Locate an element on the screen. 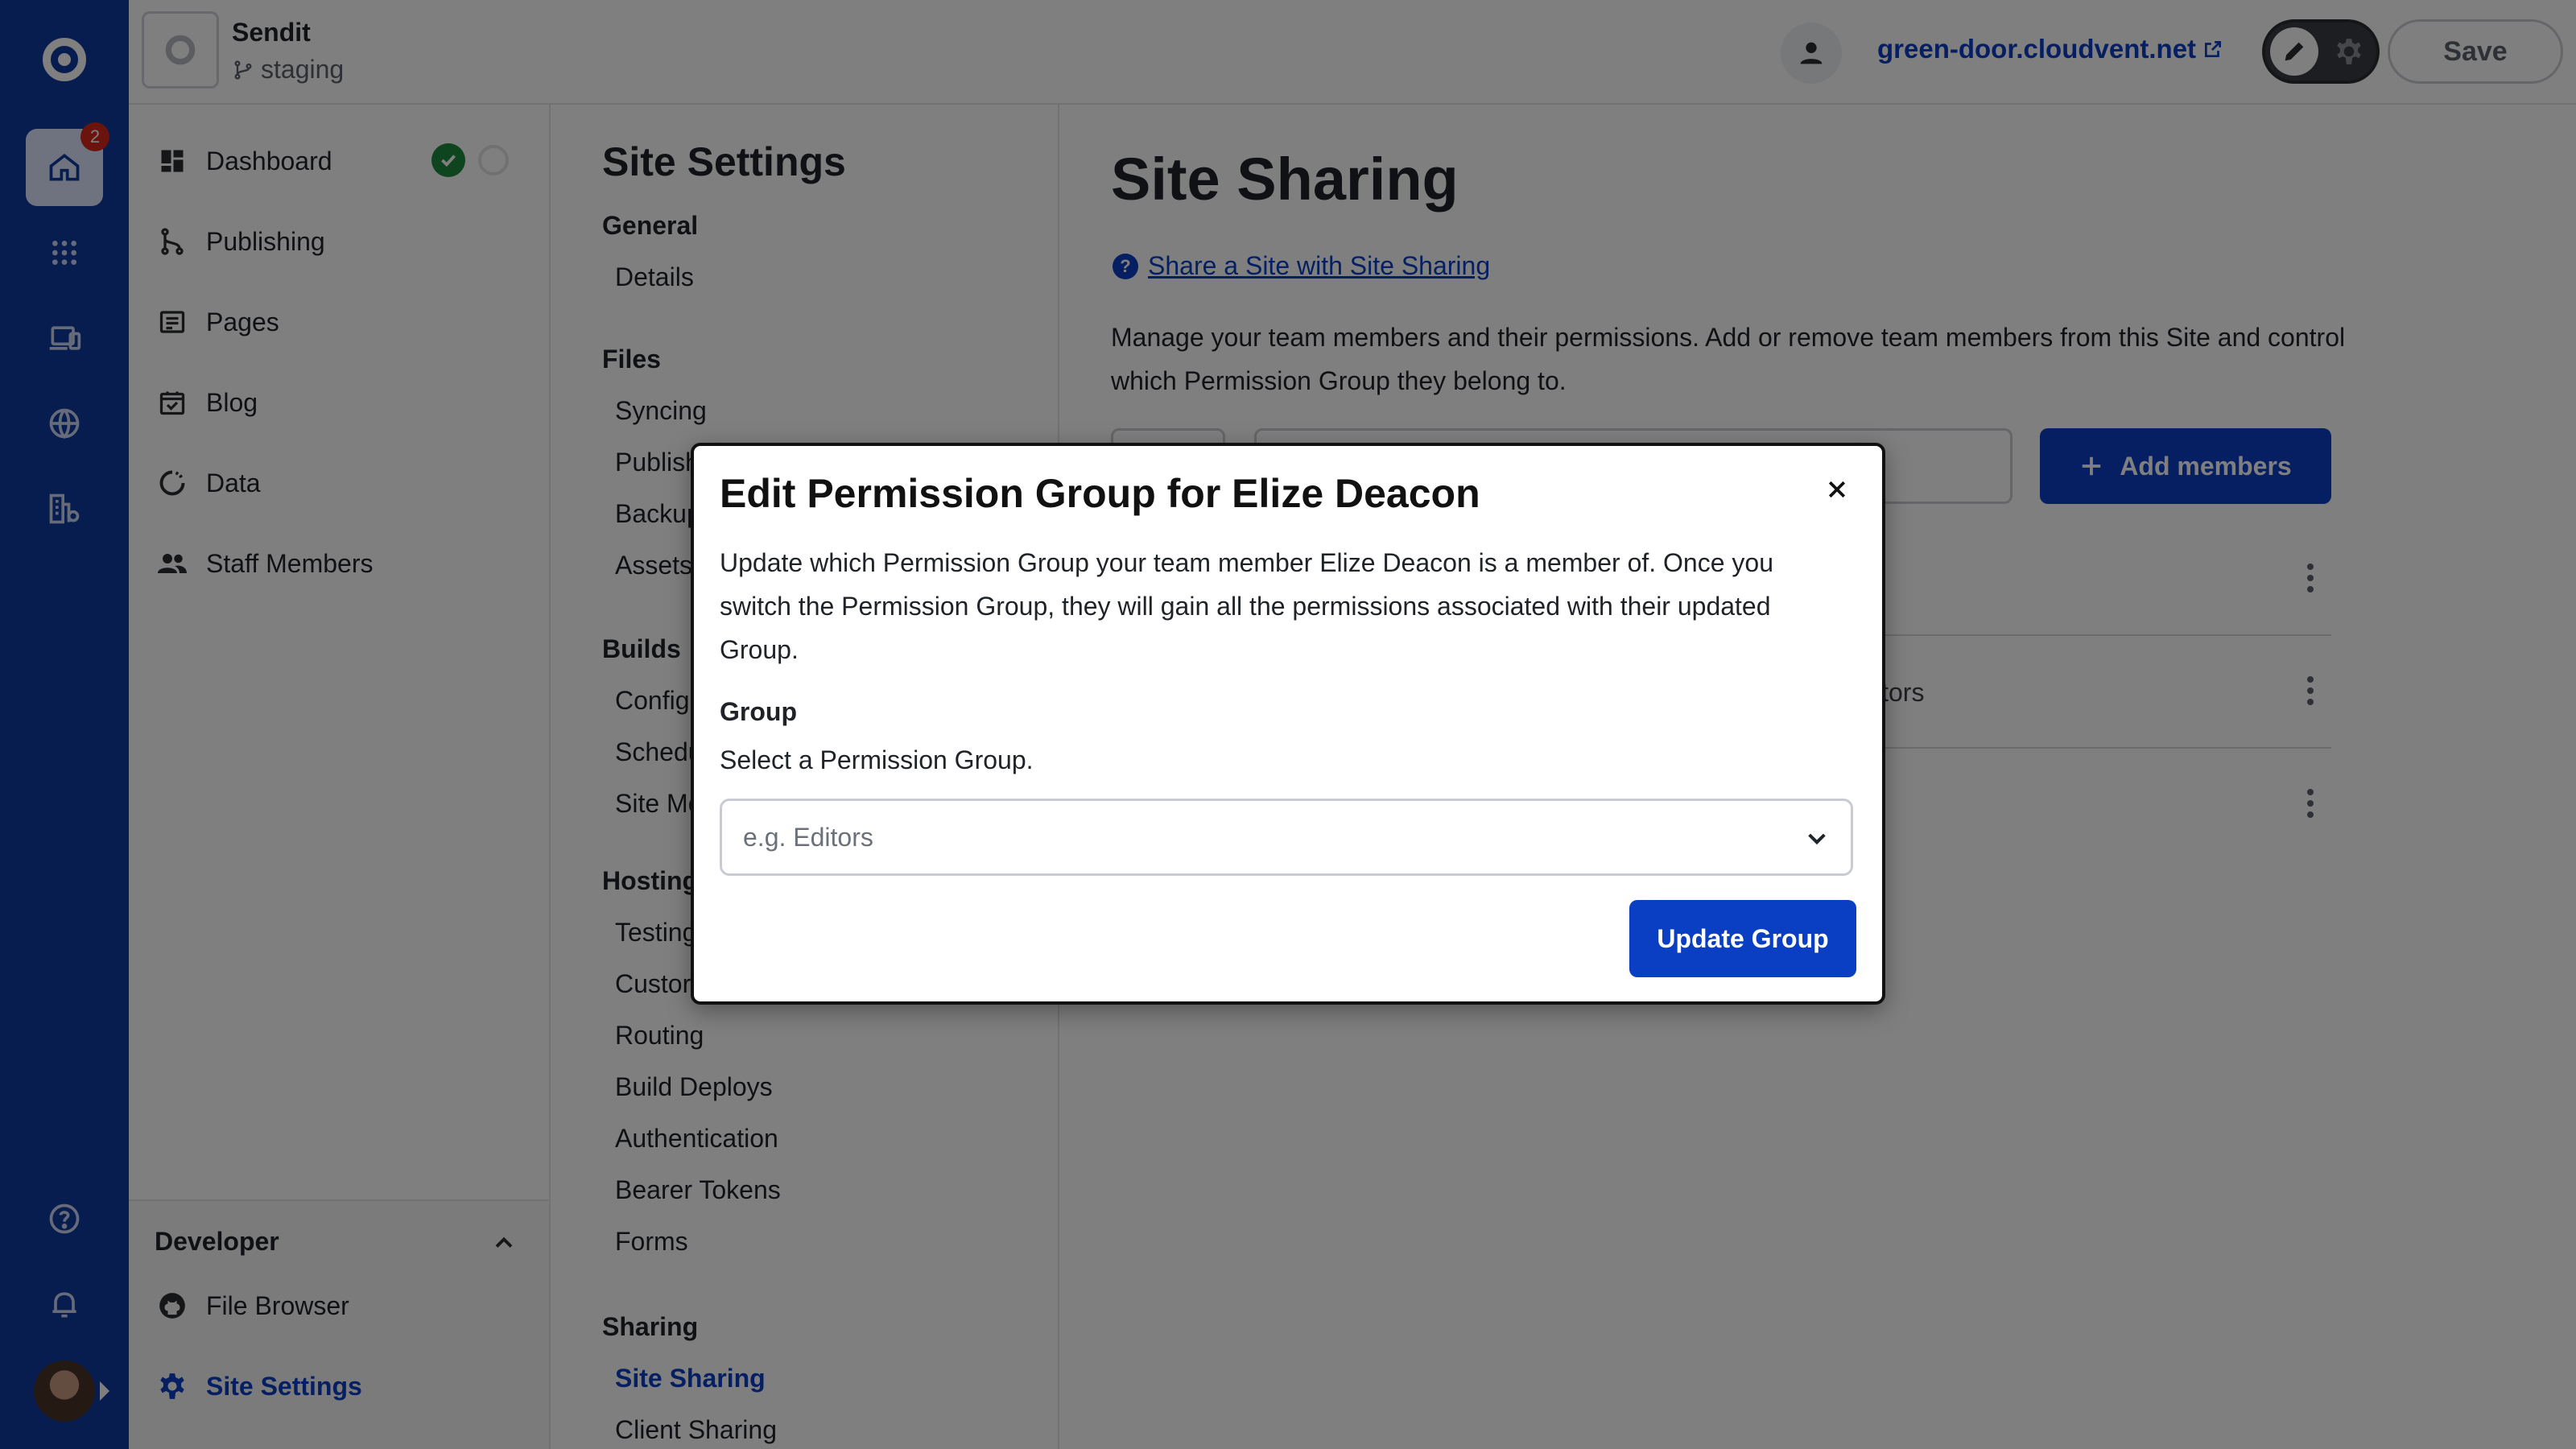 The width and height of the screenshot is (2576, 1449). update-group-button: Update Group is located at coordinates (1742, 938).